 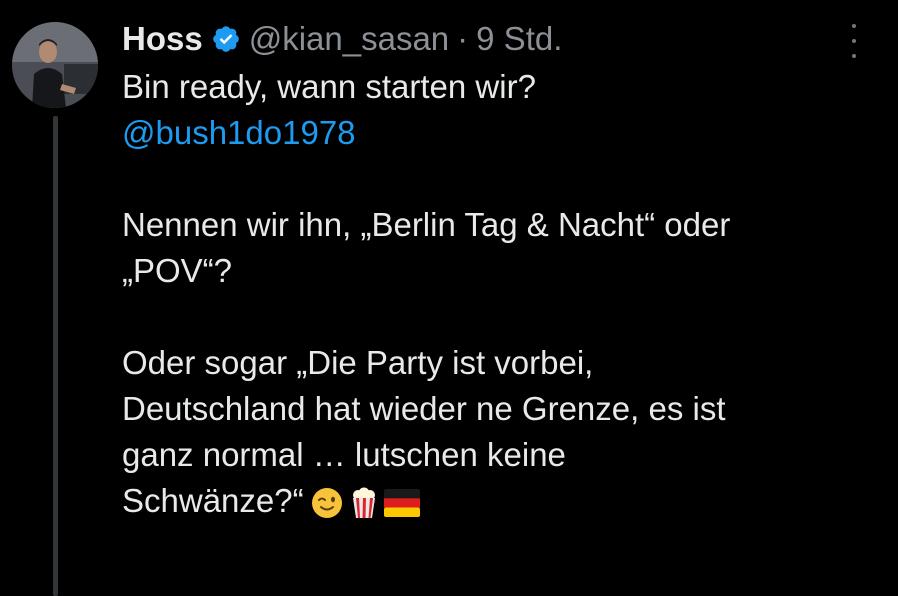 I want to click on tweet-timestamp: 9 Std., so click(x=519, y=39).